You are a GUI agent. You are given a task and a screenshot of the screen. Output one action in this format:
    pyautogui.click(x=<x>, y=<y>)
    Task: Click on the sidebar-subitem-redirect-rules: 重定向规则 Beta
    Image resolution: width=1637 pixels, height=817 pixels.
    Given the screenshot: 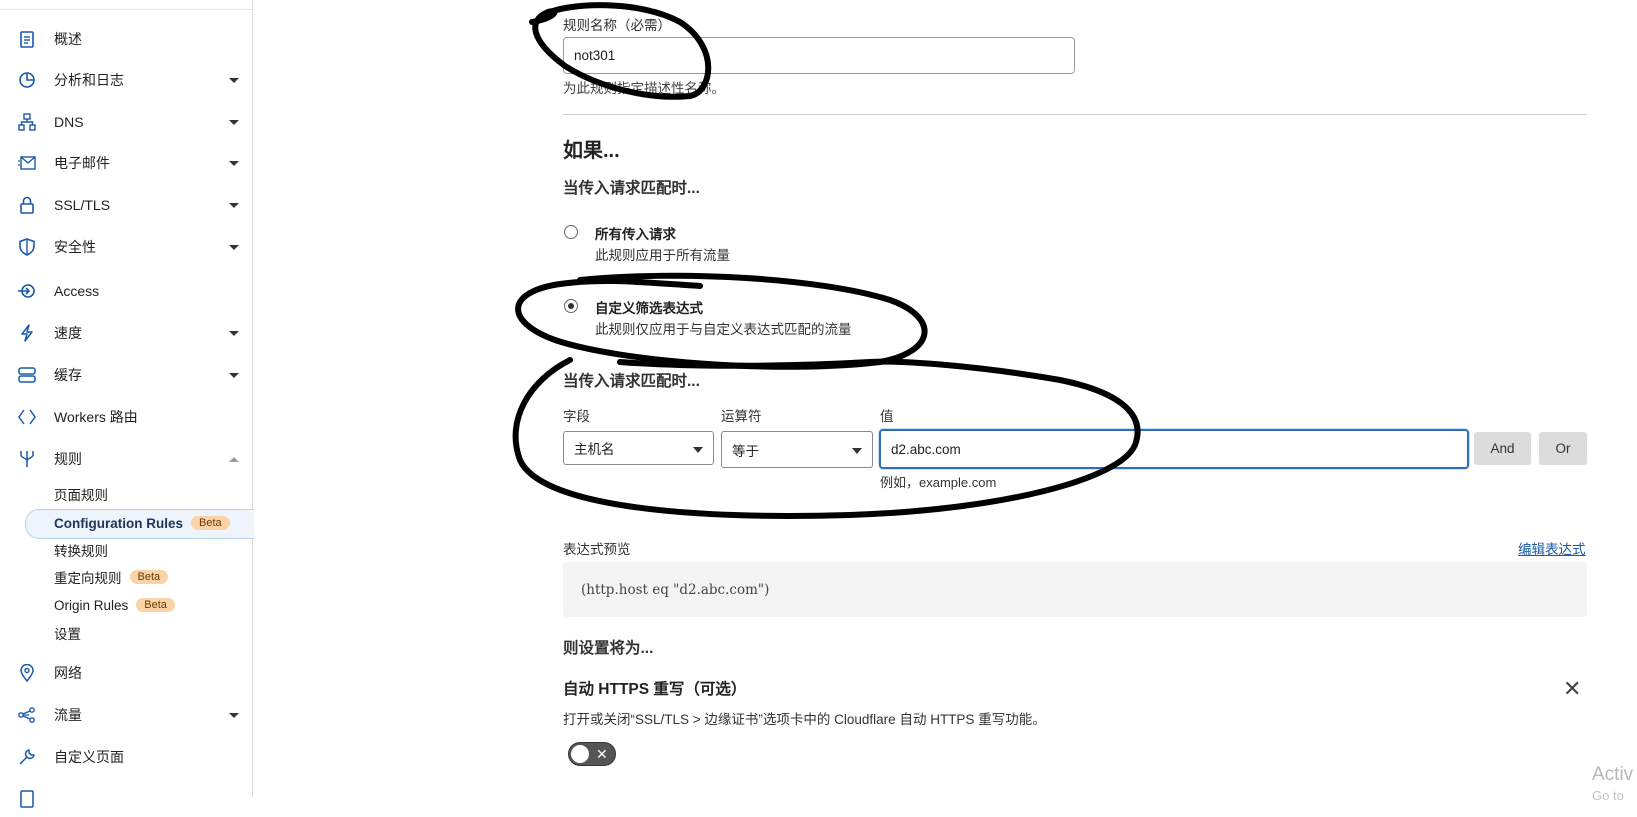 What is the action you would take?
    pyautogui.click(x=111, y=577)
    